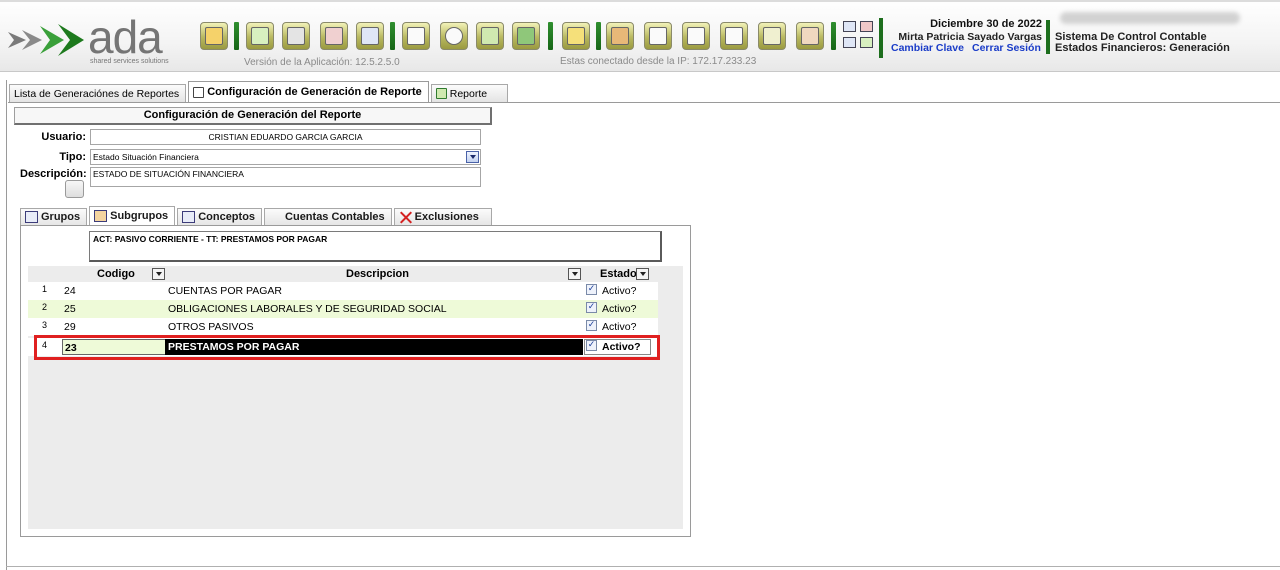  What do you see at coordinates (46, 40) in the screenshot?
I see `logo-arrows-icon` at bounding box center [46, 40].